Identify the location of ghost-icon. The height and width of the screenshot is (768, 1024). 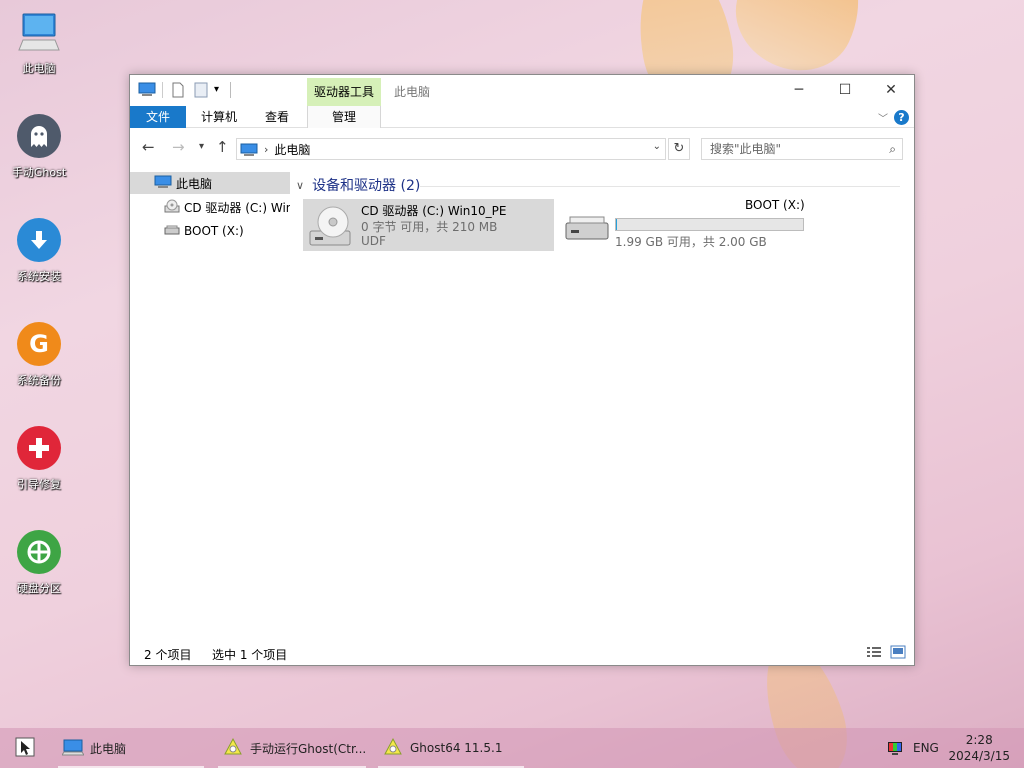
(39, 136).